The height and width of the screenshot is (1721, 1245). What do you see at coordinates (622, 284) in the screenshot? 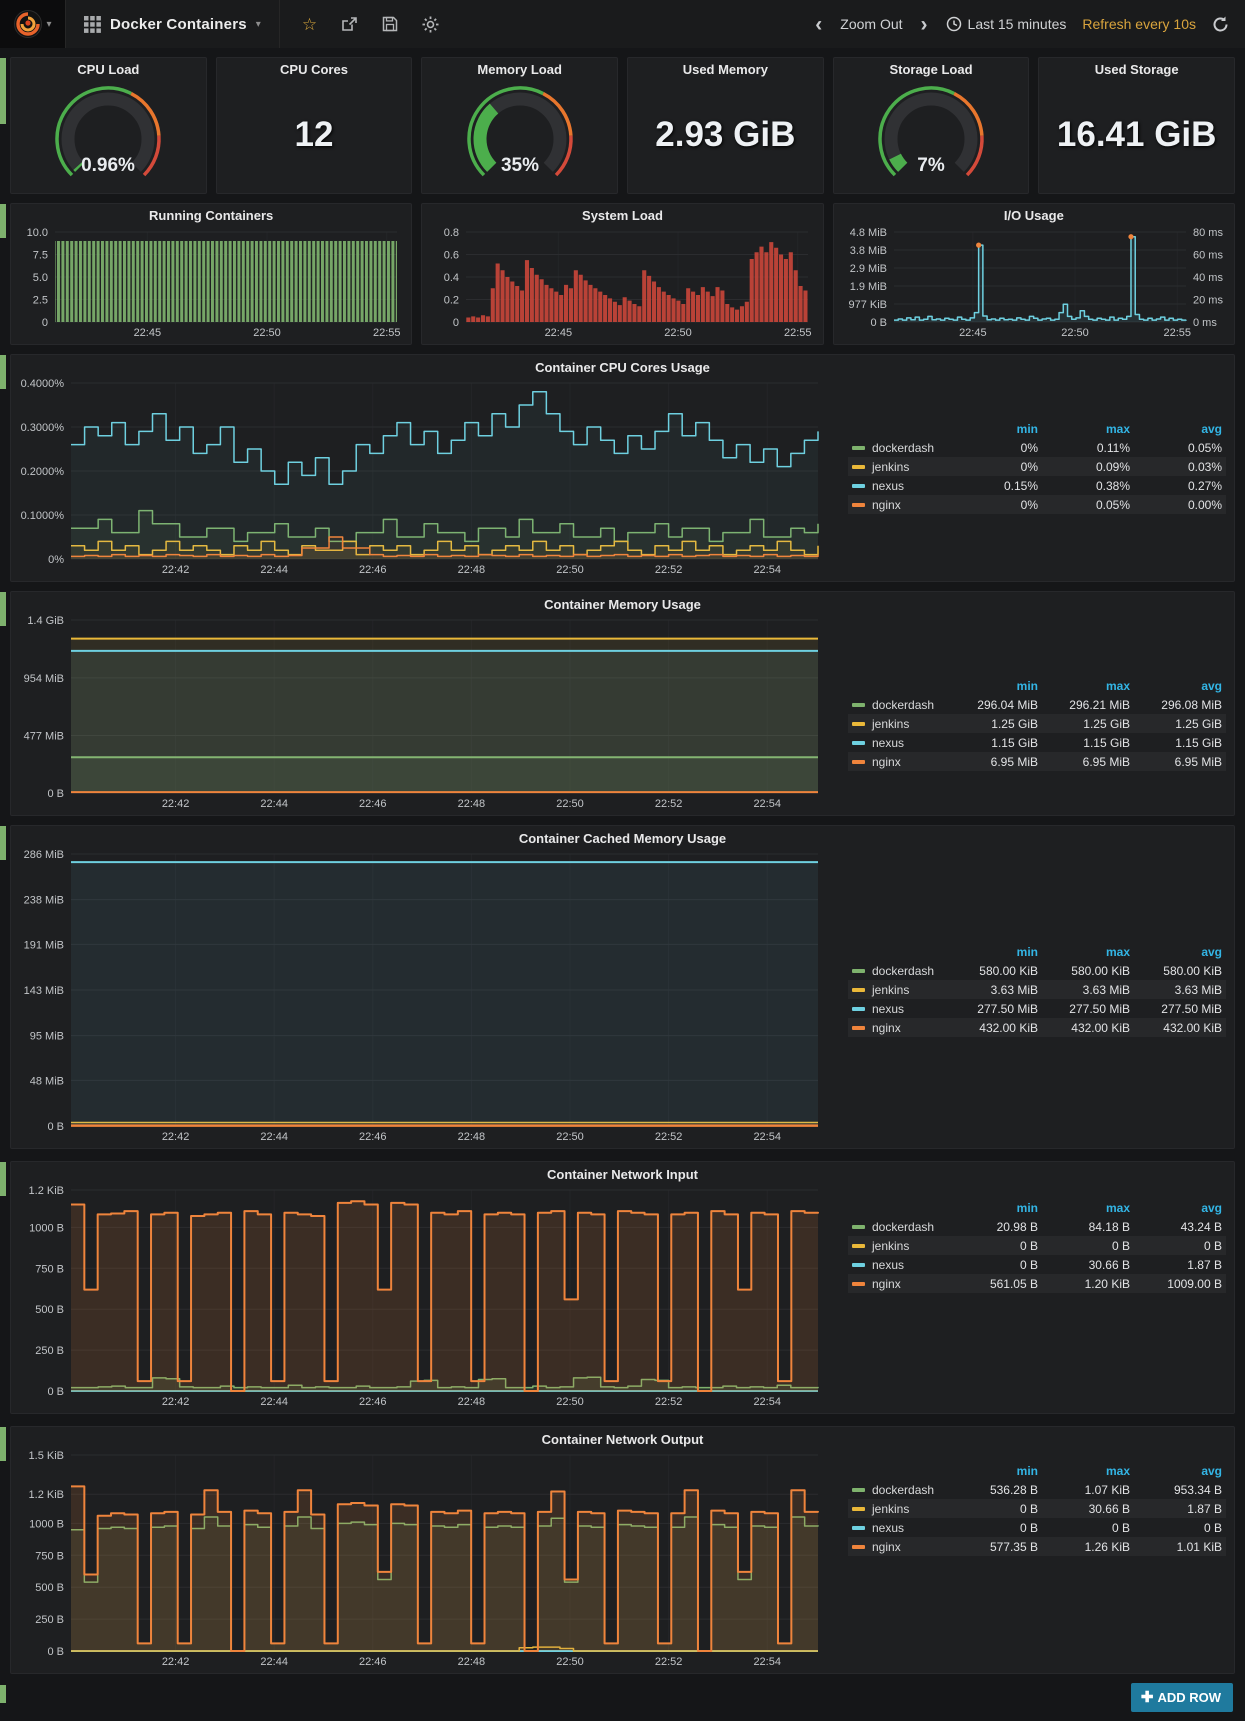
I see `system-load-chart: 0 0.2 0.4 0.6 0.8 22:45 22:50 22:55` at bounding box center [622, 284].